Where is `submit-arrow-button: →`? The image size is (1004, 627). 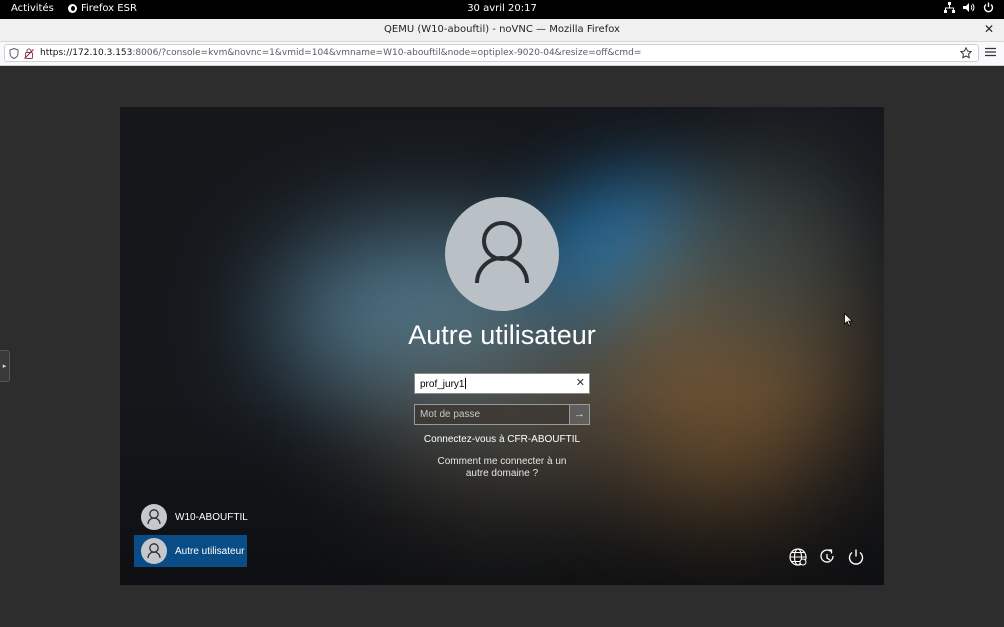
submit-arrow-button: → is located at coordinates (579, 414).